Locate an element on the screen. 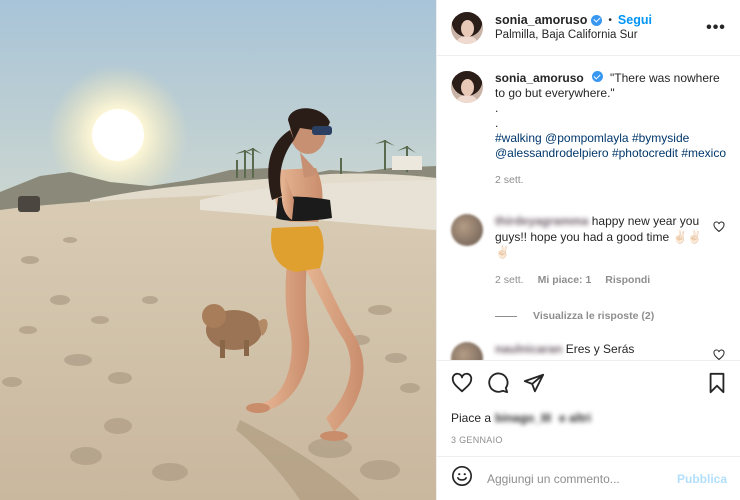  hashtag-link: #walking is located at coordinates (518, 138).